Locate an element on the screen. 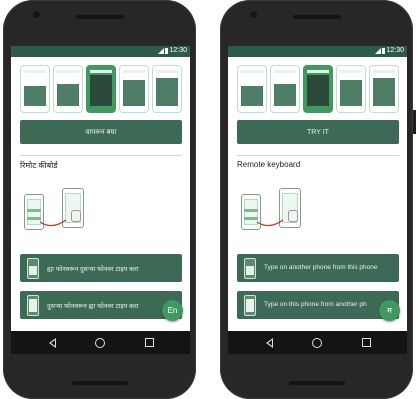  action-label: दुसऱ्या फोनवरून ह्या फोनवर टाइप करा is located at coordinates (93, 306).